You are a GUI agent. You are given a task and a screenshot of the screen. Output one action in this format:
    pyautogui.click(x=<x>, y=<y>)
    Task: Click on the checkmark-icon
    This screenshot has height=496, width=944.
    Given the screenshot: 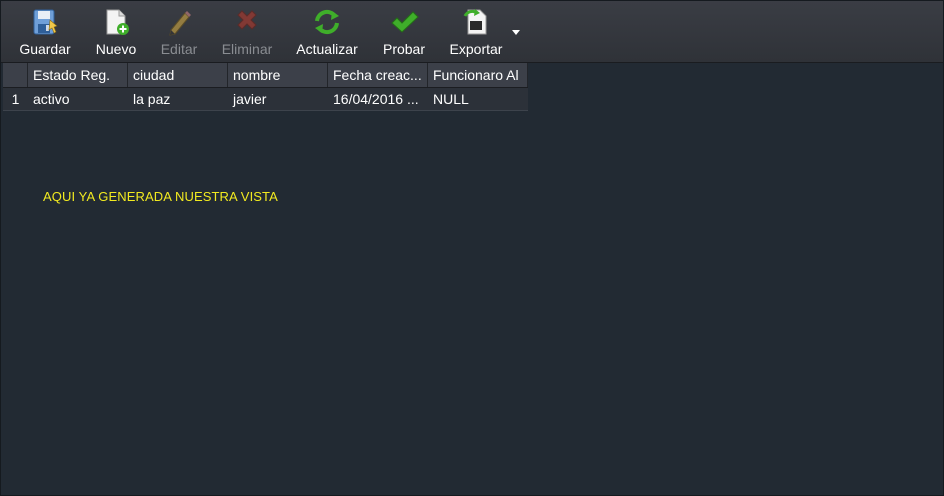 What is the action you would take?
    pyautogui.click(x=404, y=22)
    